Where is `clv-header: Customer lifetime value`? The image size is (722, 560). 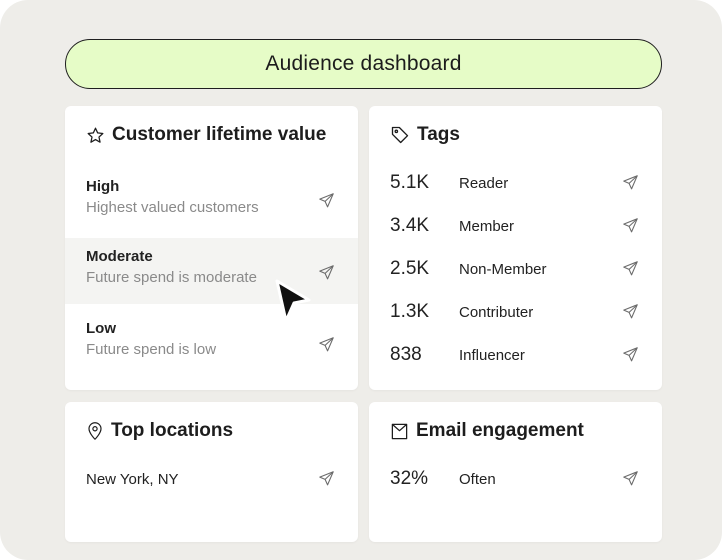
clv-header: Customer lifetime value is located at coordinates (206, 135).